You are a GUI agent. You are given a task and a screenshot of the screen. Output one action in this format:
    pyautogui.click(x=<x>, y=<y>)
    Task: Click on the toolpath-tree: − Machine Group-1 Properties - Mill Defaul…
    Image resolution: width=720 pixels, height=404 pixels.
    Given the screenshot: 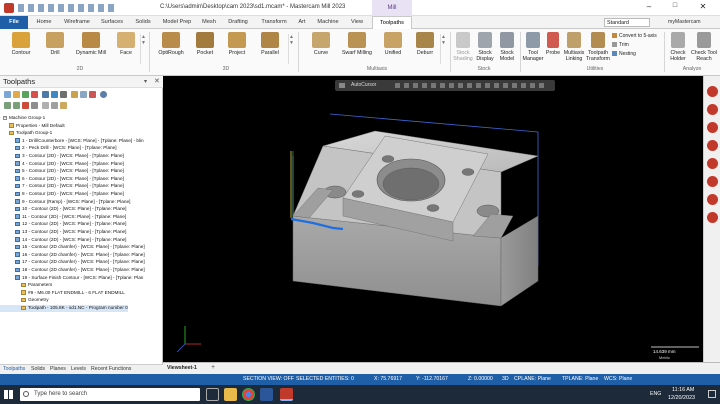 What is the action you would take?
    pyautogui.click(x=81, y=229)
    